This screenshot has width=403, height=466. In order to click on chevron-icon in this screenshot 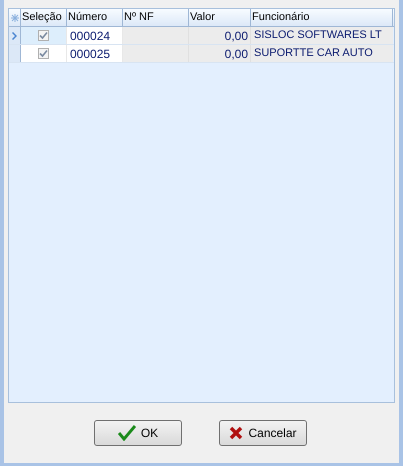, I will do `click(14, 36)`.